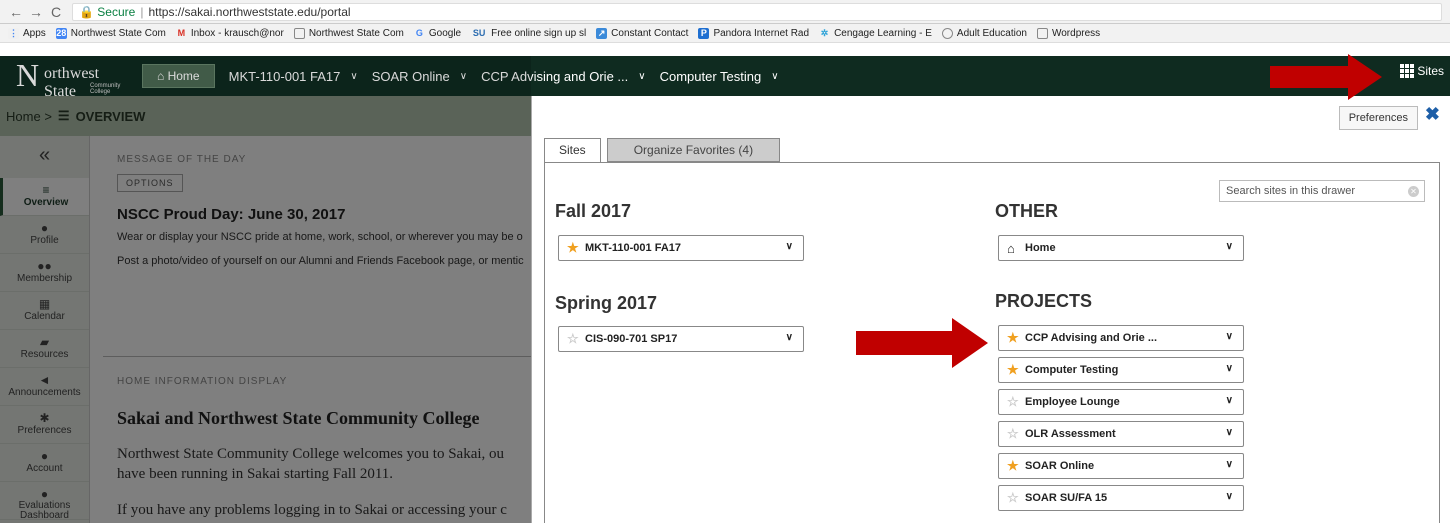 The width and height of the screenshot is (1450, 523). Describe the element at coordinates (1322, 191) in the screenshot. I see `search-input: Search sites in this drawer ✕` at that location.